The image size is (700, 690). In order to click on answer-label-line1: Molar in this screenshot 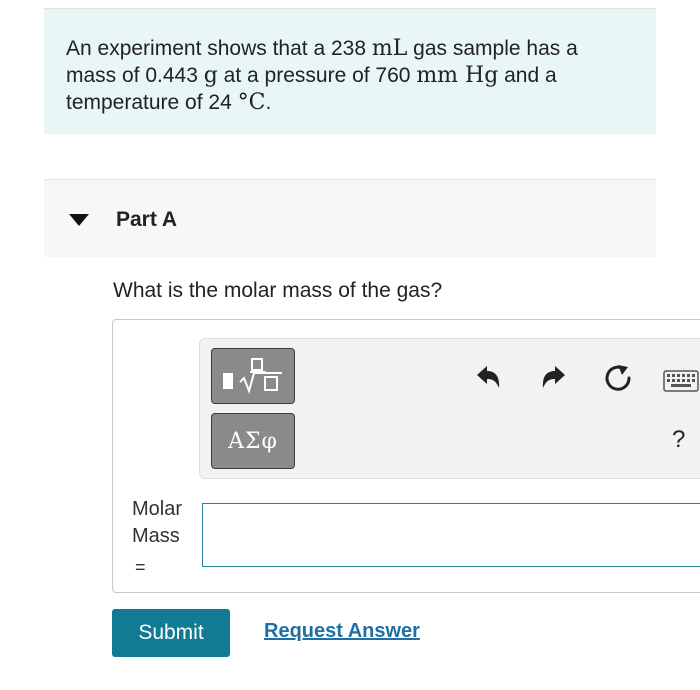, I will do `click(157, 509)`.